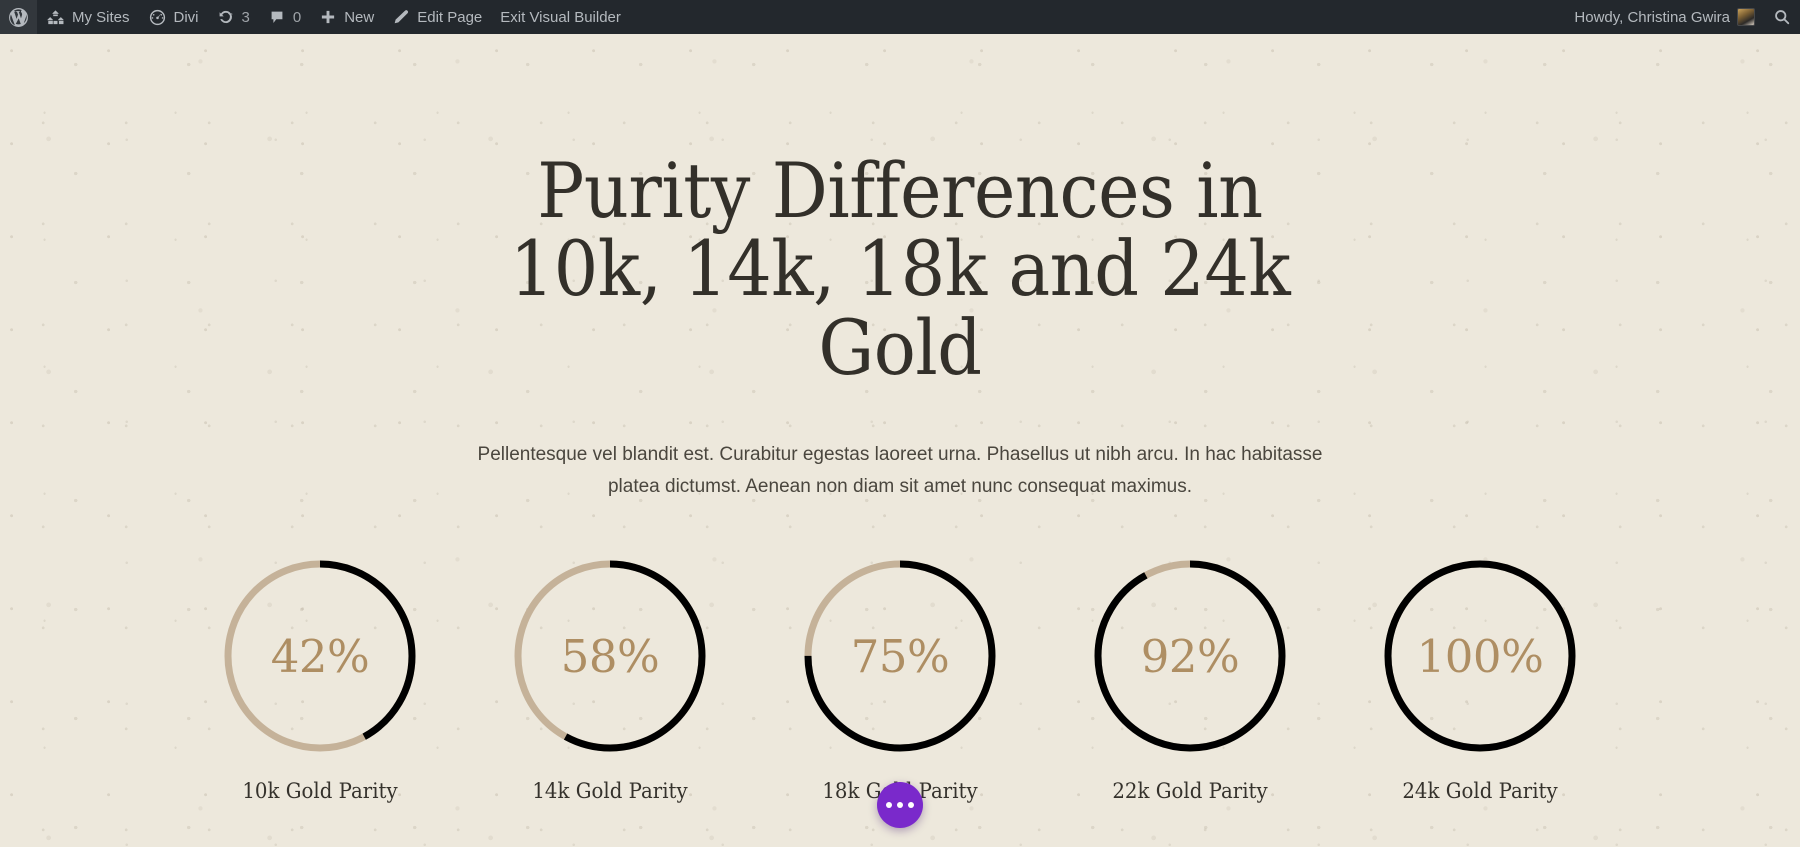 The width and height of the screenshot is (1800, 847). What do you see at coordinates (277, 17) in the screenshot?
I see `comment-icon` at bounding box center [277, 17].